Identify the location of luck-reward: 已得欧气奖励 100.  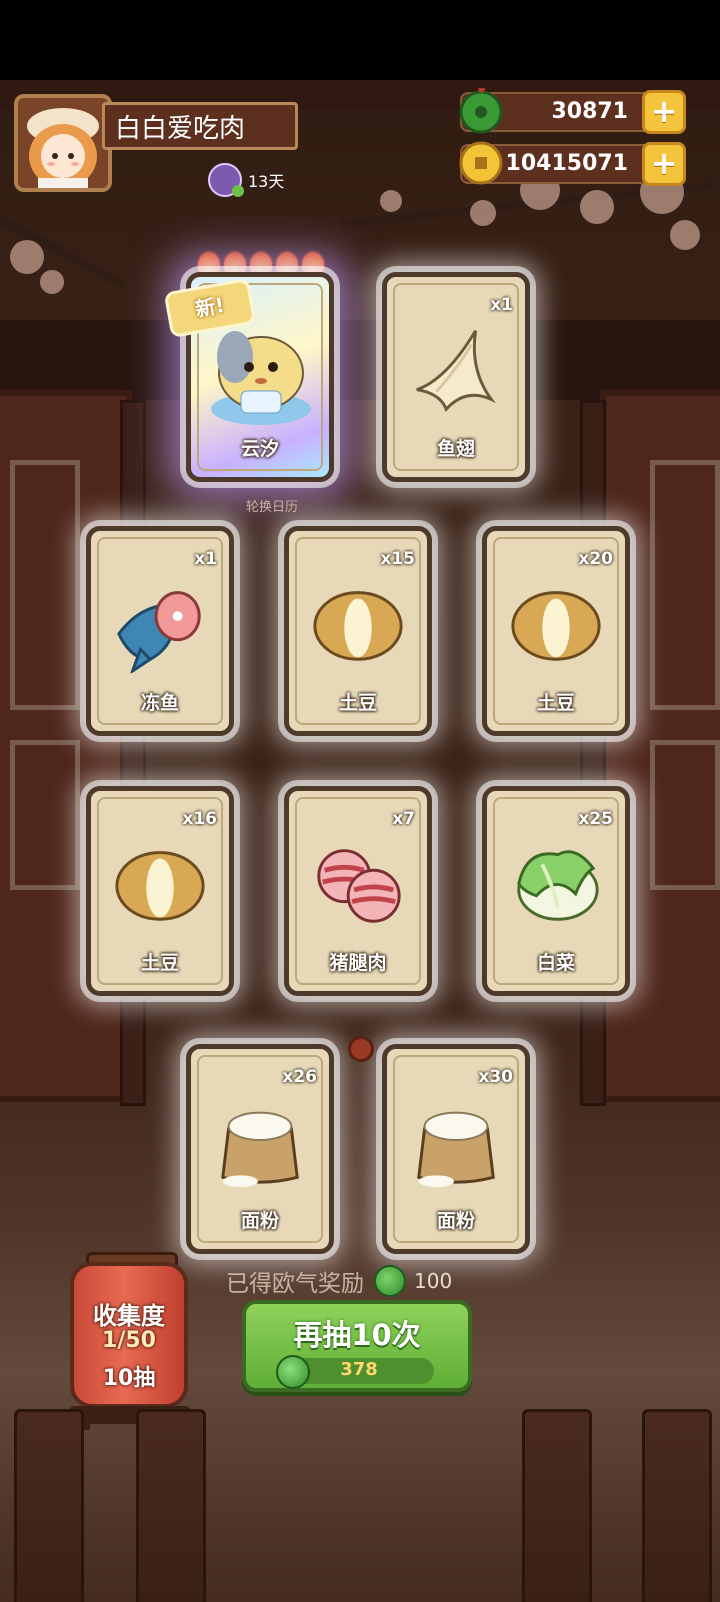
(339, 1281).